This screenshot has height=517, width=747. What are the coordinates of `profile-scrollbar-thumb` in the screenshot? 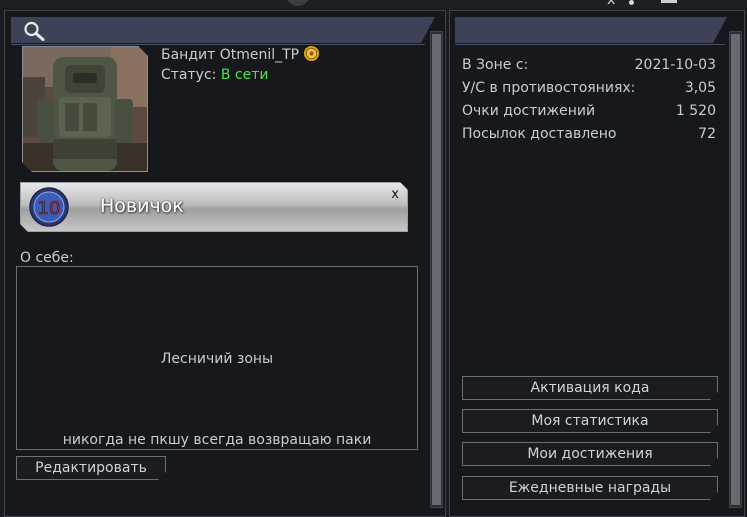 It's located at (436, 269).